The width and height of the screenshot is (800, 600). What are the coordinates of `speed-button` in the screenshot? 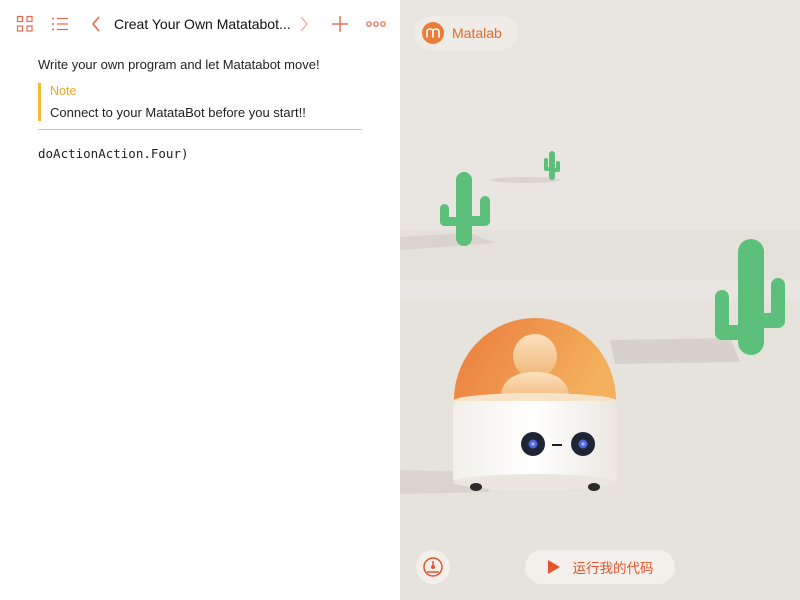 It's located at (433, 567).